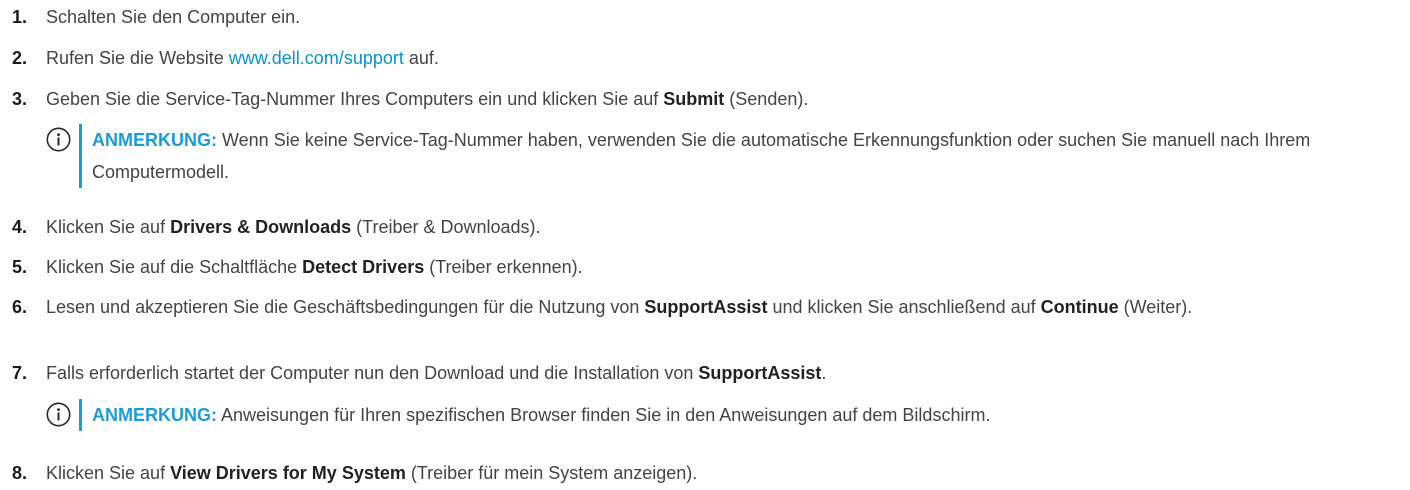 Image resolution: width=1410 pixels, height=490 pixels. I want to click on step-bold-term: View Drivers for My System, so click(288, 473).